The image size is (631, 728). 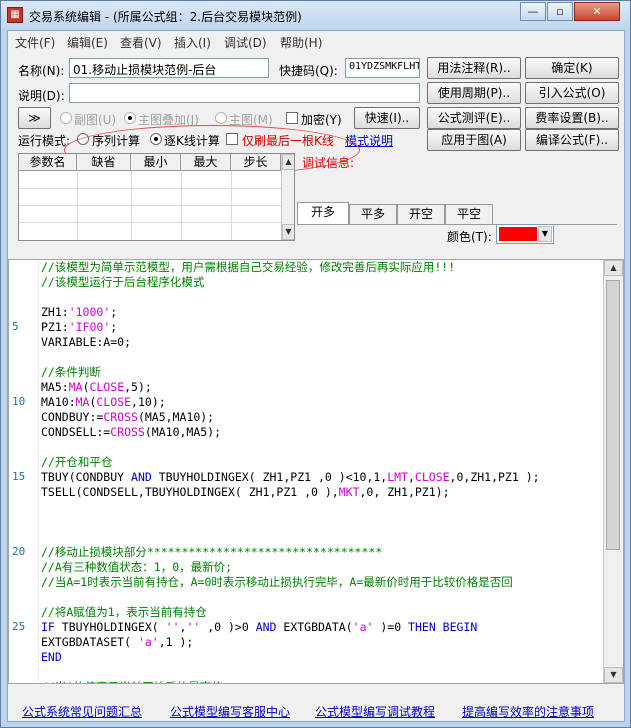 I want to click on code-line: //开仓和平仓, so click(x=76, y=462).